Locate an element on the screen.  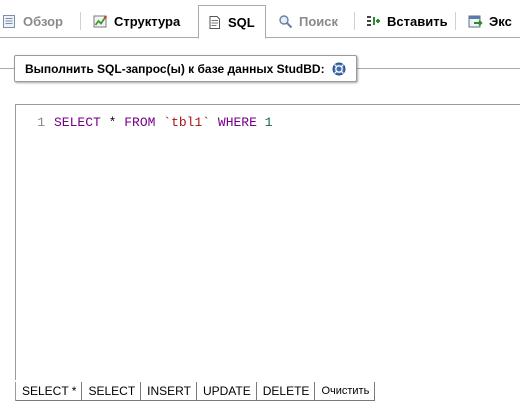
keyword-where: WHERE is located at coordinates (237, 122).